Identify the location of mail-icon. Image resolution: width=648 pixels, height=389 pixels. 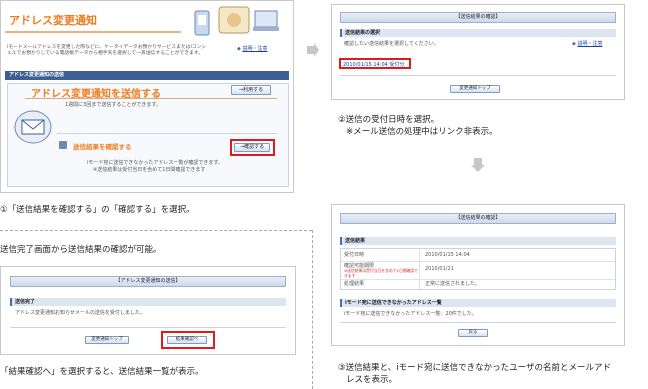
(33, 127).